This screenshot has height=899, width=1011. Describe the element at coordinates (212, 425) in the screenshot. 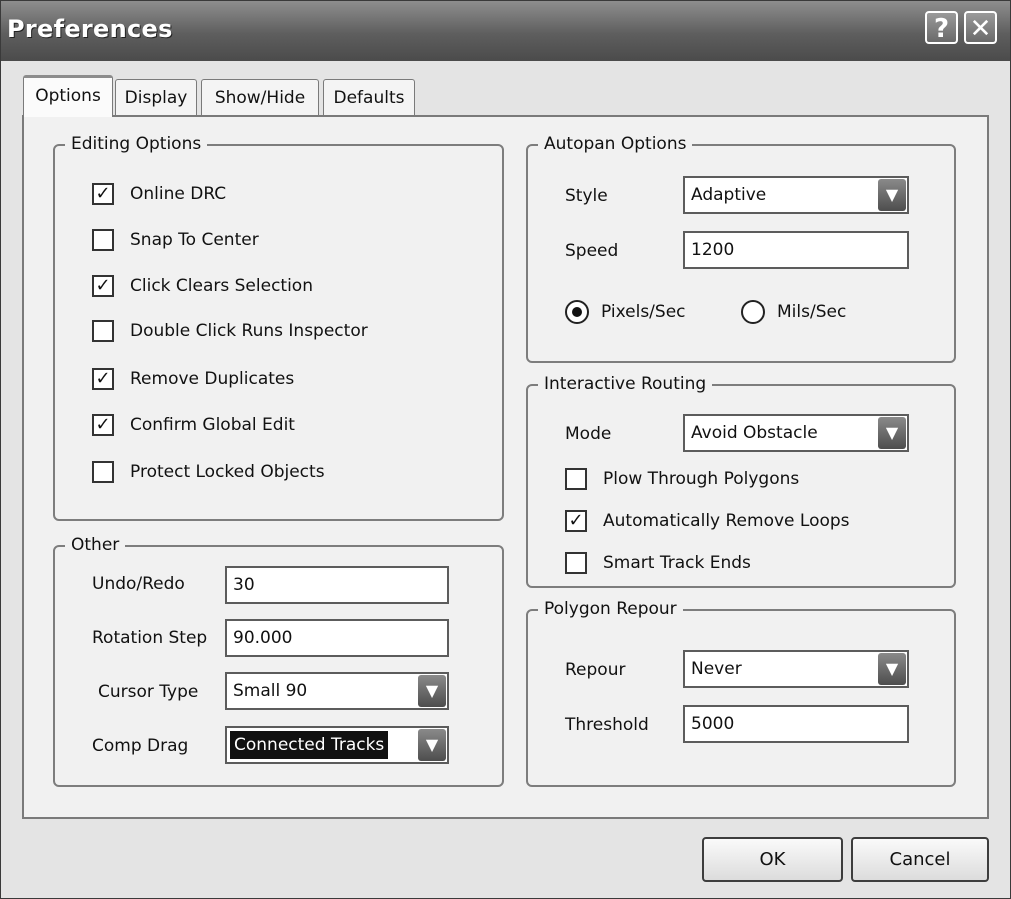

I see `checkbox-label: Confirm Global Edit` at that location.